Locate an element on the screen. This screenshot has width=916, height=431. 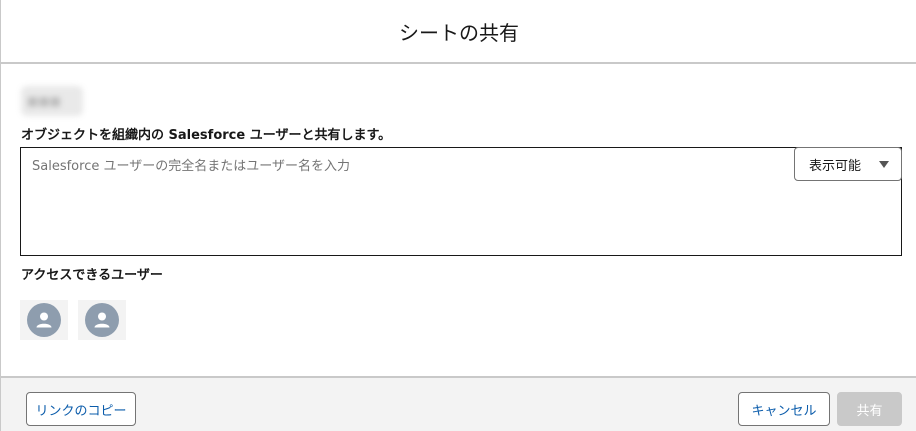
dialog-header: シートの共有 is located at coordinates (458, 32).